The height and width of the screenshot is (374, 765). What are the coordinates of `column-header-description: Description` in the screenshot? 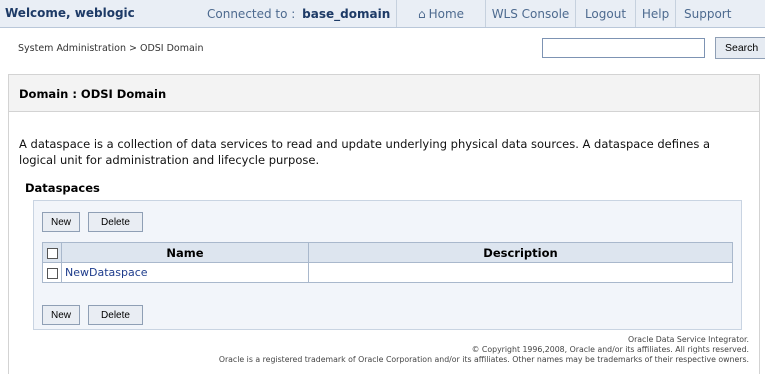 It's located at (520, 252).